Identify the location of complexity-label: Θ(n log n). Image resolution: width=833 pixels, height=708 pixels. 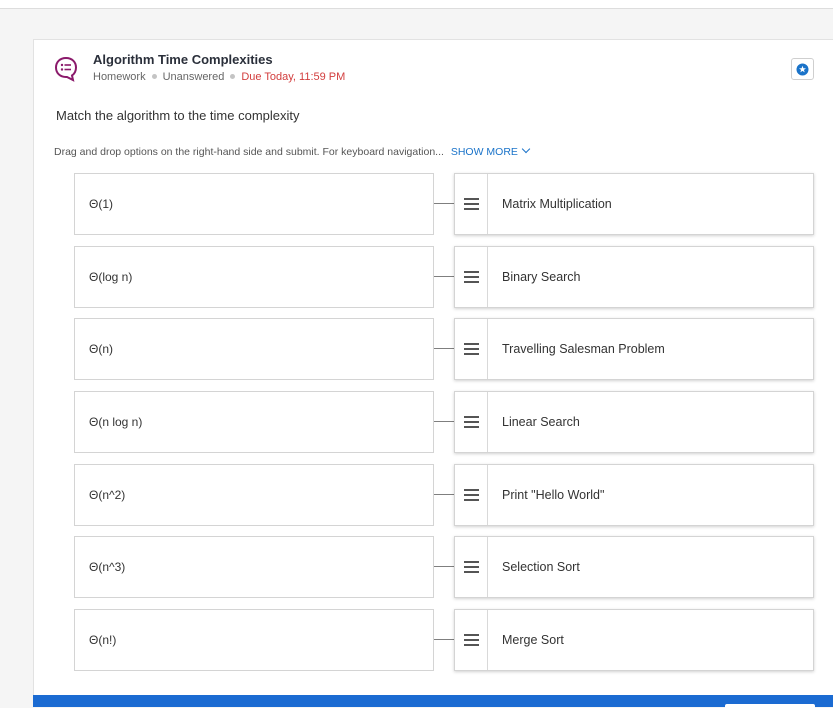
(116, 422).